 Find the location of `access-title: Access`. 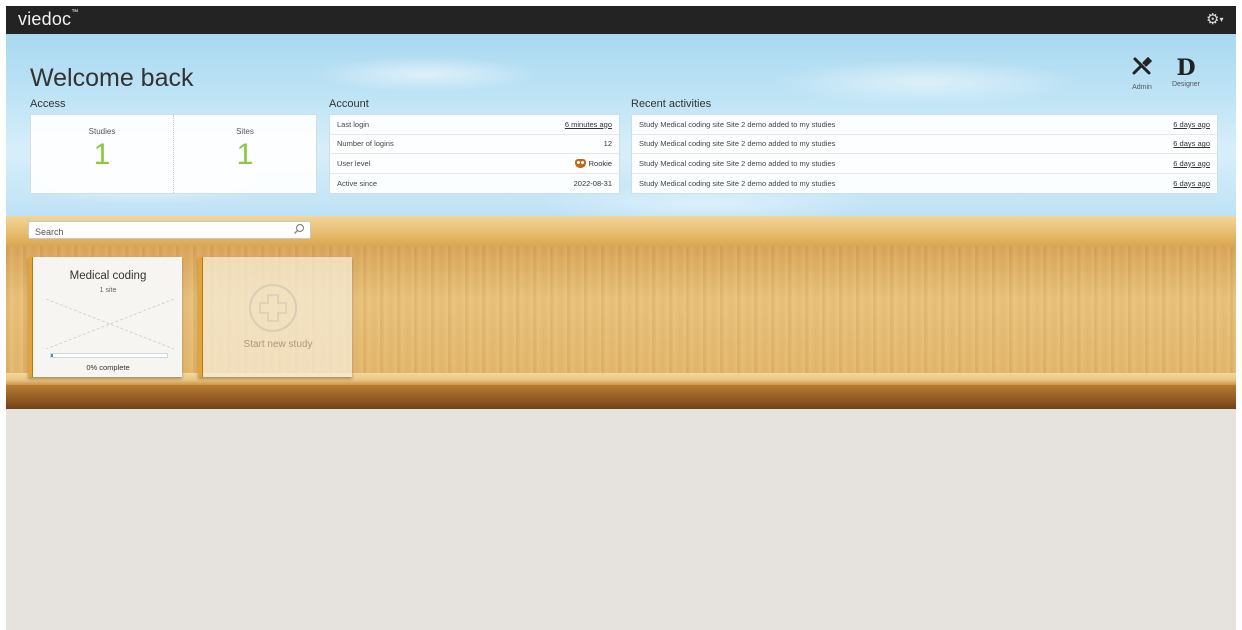

access-title: Access is located at coordinates (48, 104).